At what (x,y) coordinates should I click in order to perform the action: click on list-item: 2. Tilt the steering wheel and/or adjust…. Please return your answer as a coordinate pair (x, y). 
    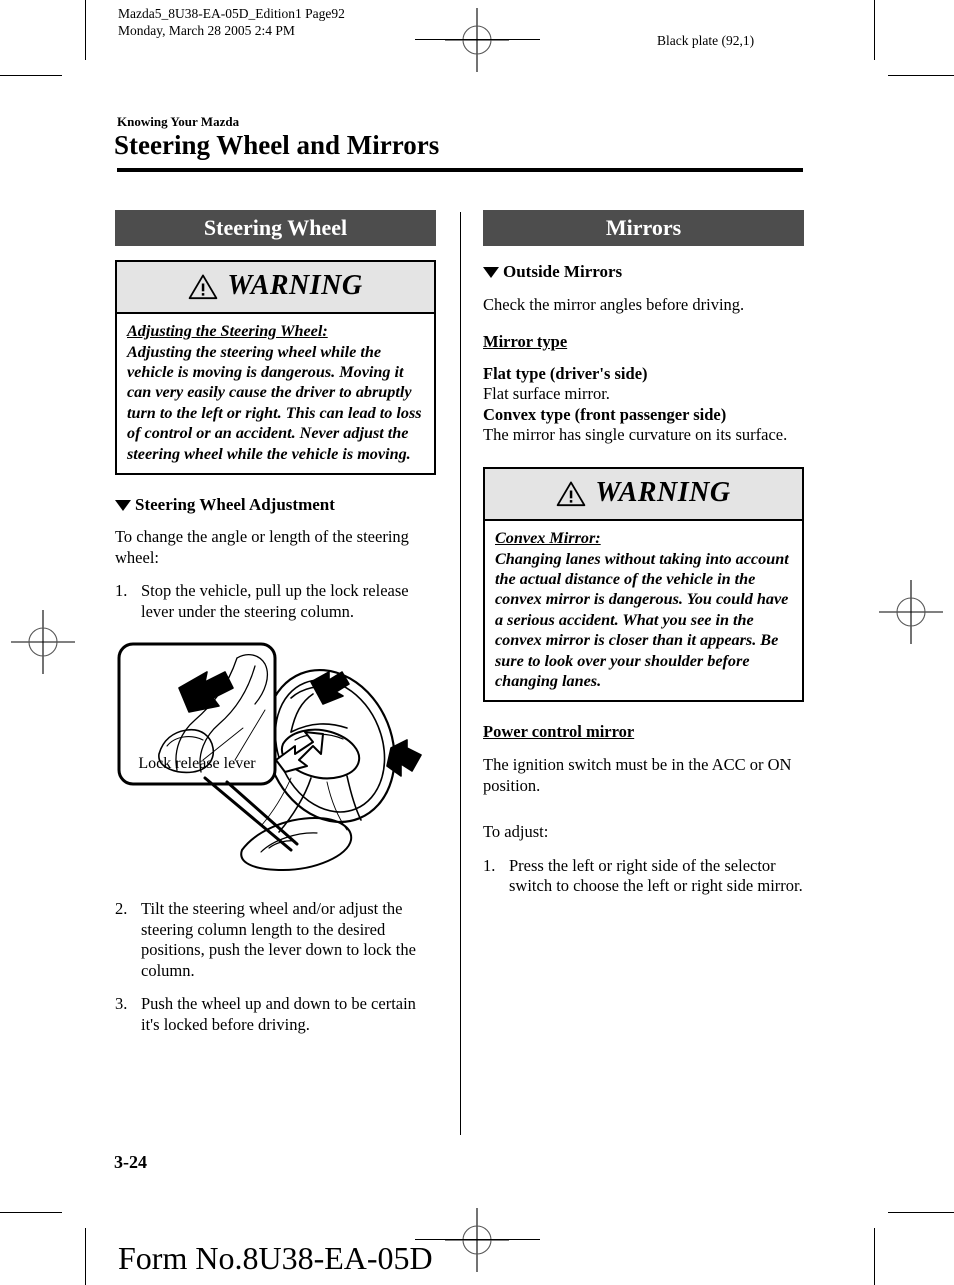
    Looking at the image, I should click on (275, 940).